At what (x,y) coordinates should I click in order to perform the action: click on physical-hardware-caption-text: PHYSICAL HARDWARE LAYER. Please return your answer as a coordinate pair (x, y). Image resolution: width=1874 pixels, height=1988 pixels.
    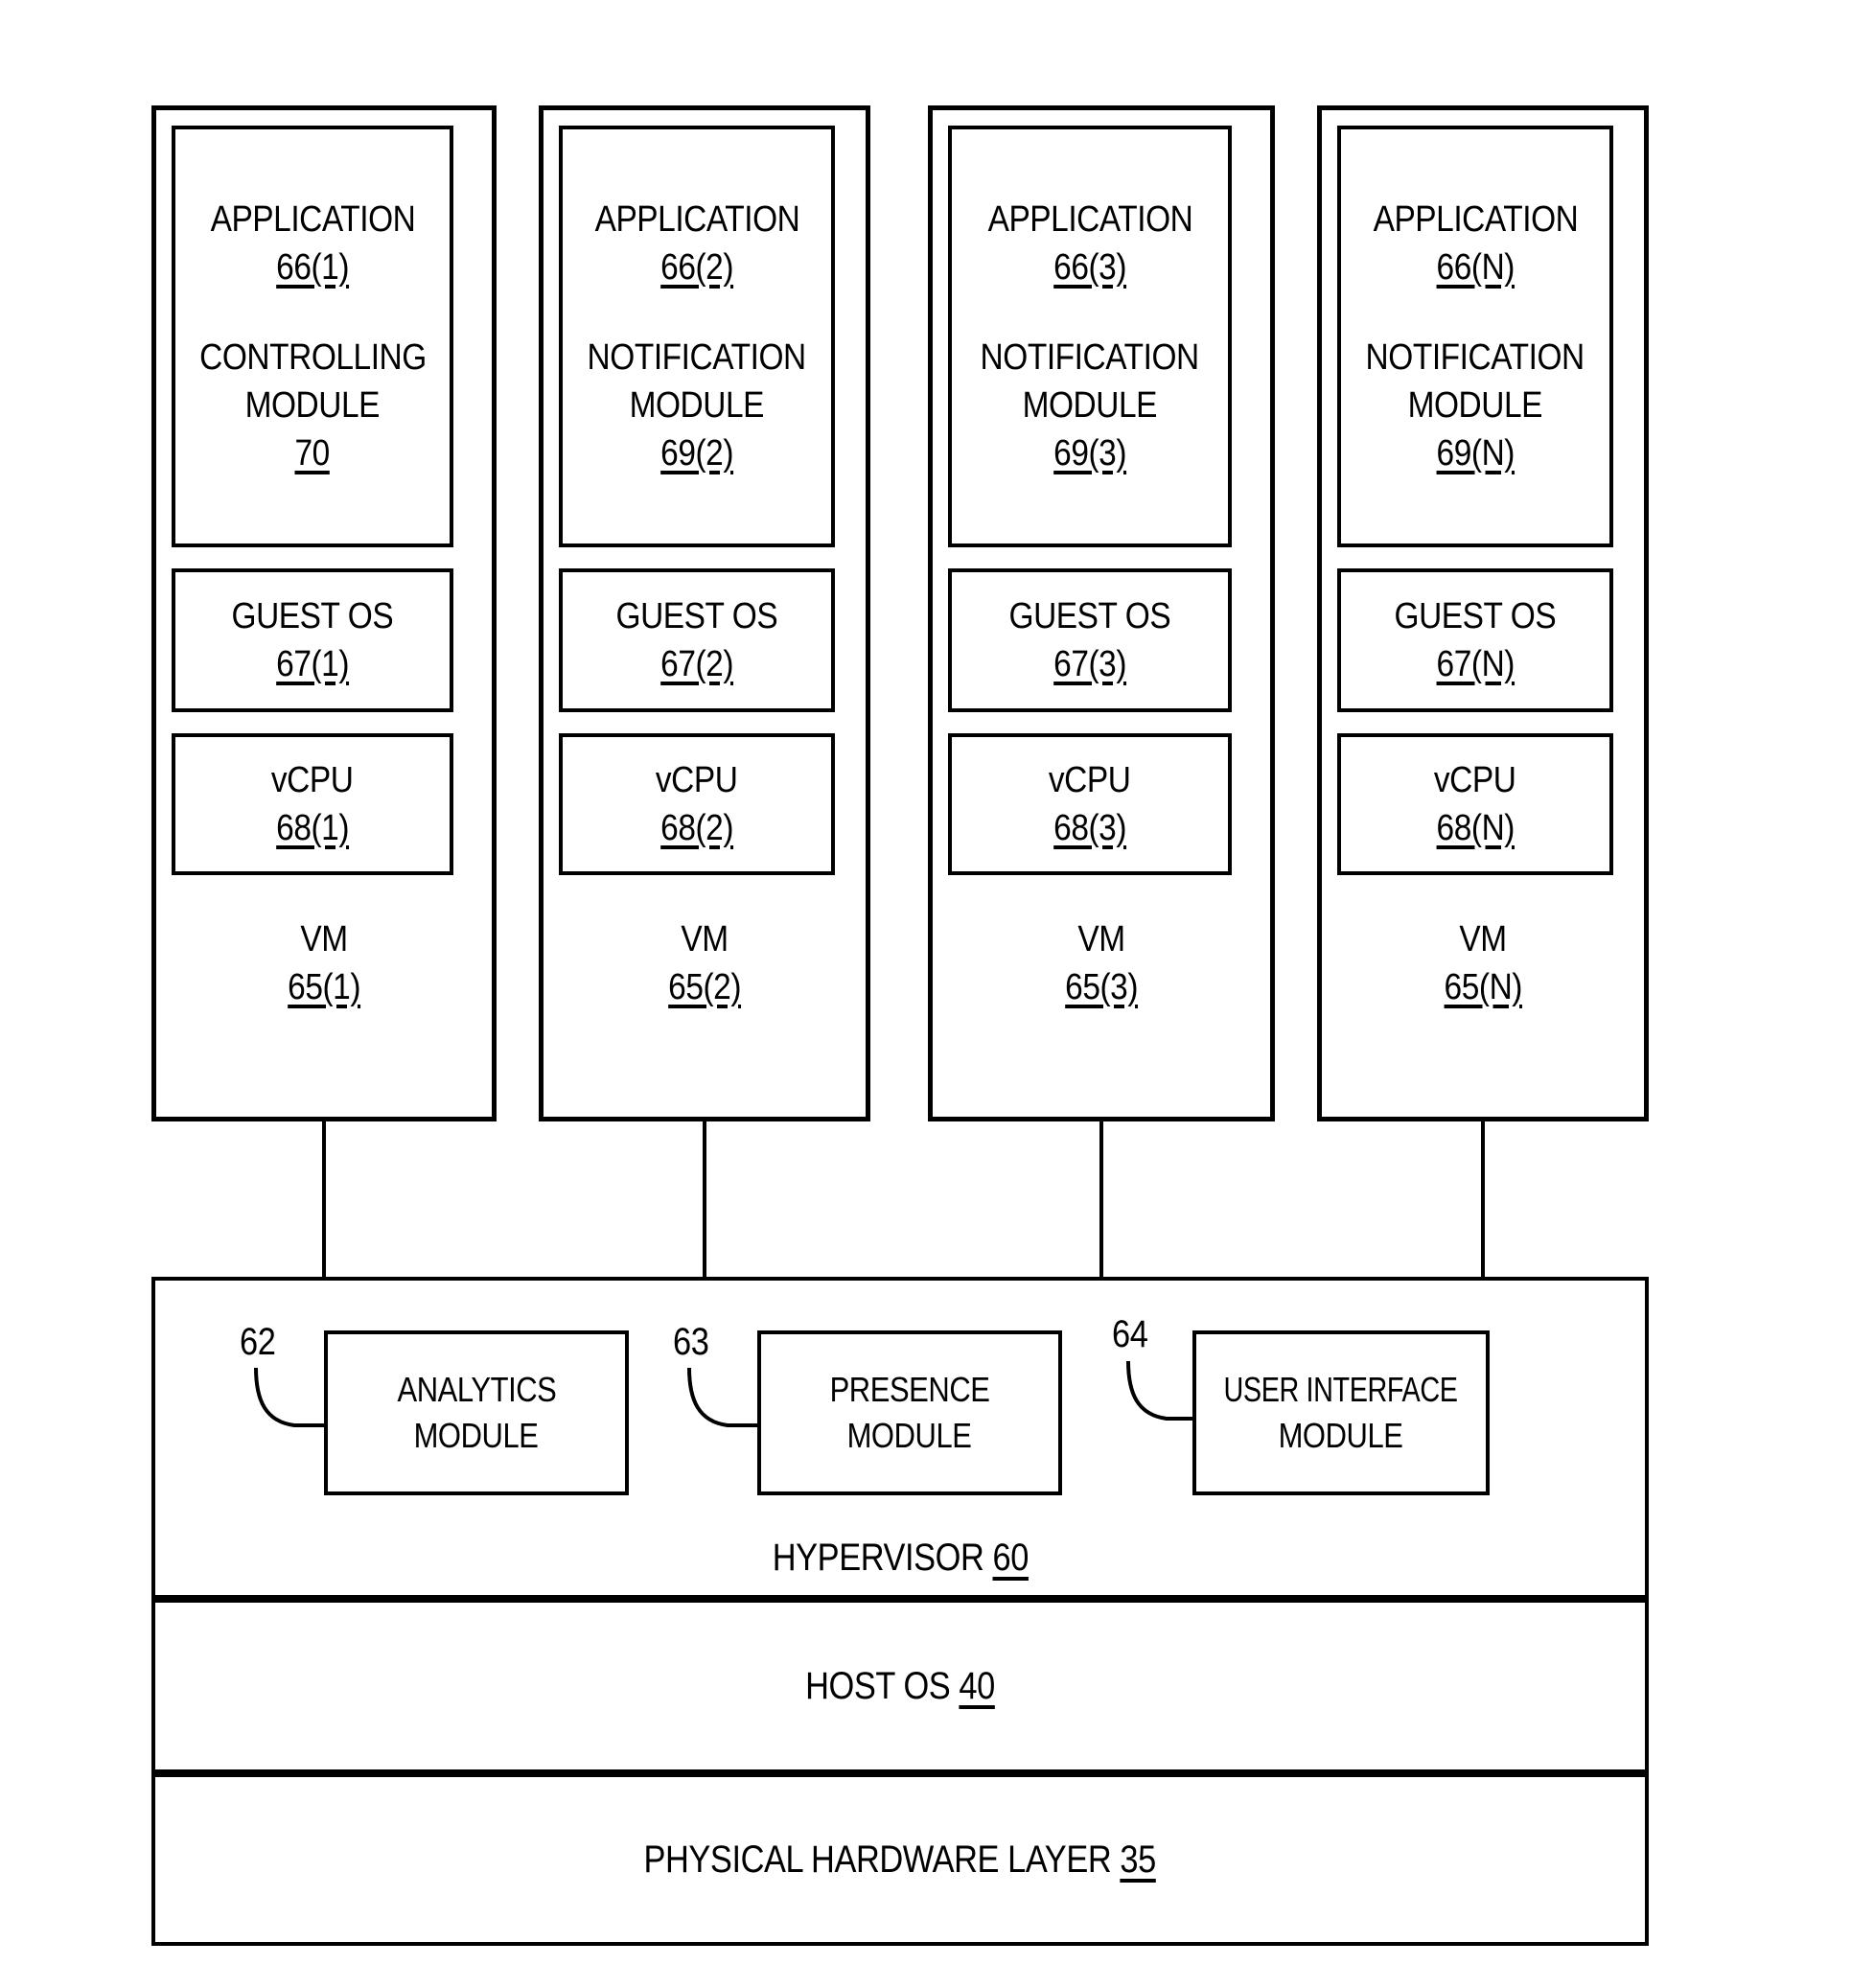
    Looking at the image, I should click on (882, 1859).